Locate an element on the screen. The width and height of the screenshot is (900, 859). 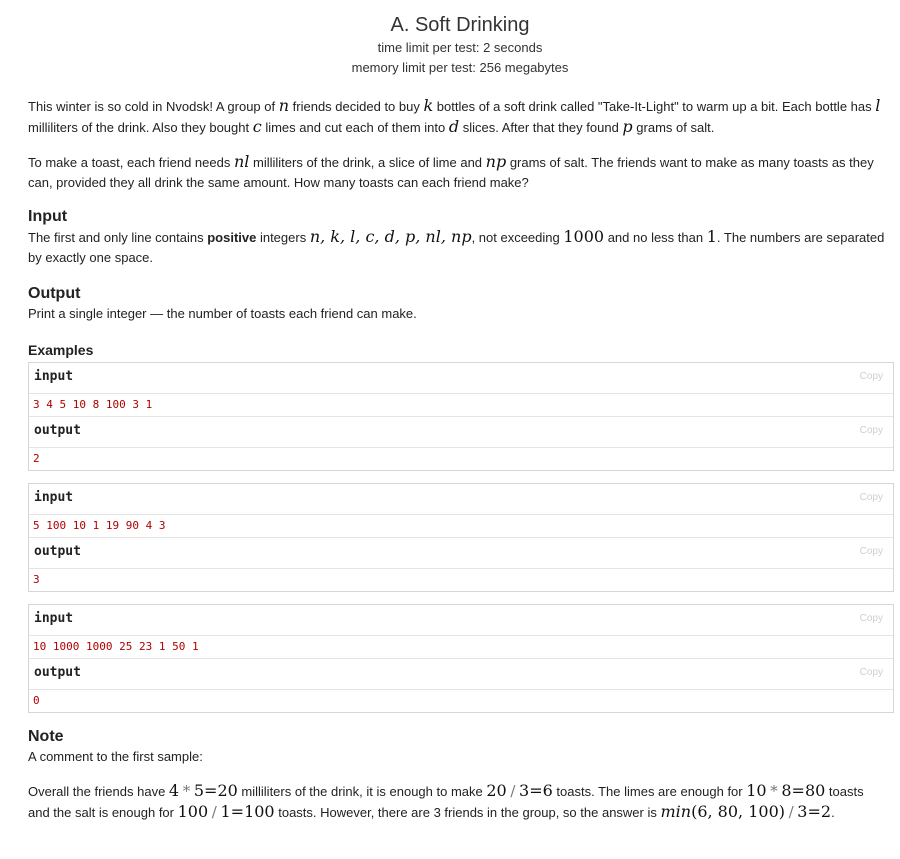
math-var: n is located at coordinates (284, 105).